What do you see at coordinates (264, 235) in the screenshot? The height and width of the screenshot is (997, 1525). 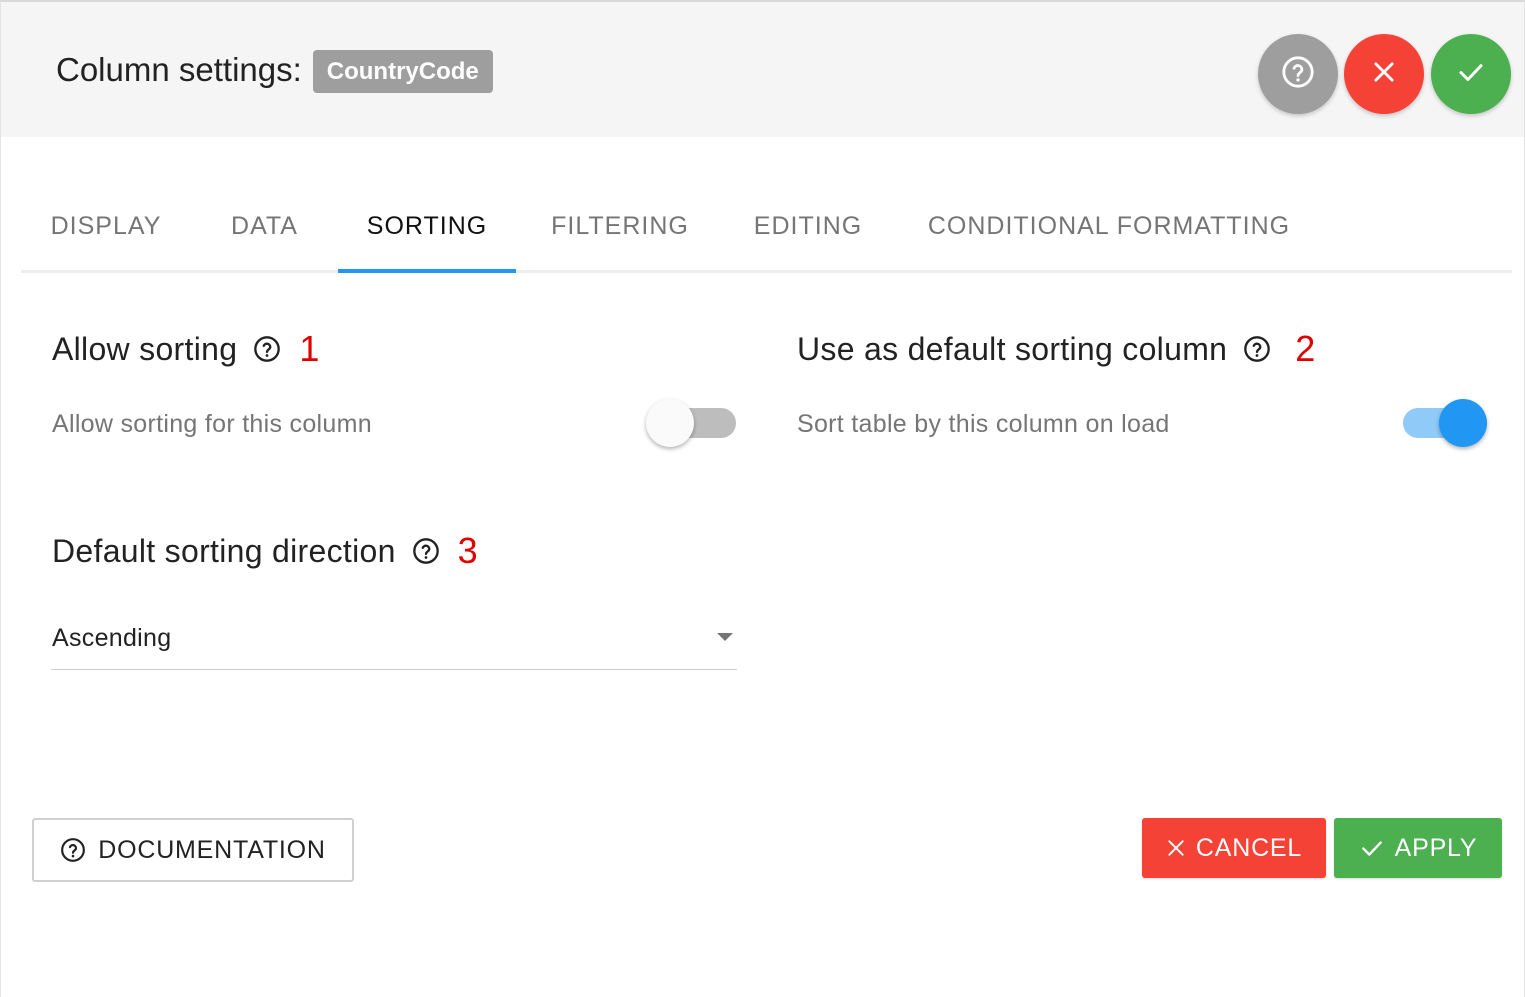 I see `tab-data: DATA` at bounding box center [264, 235].